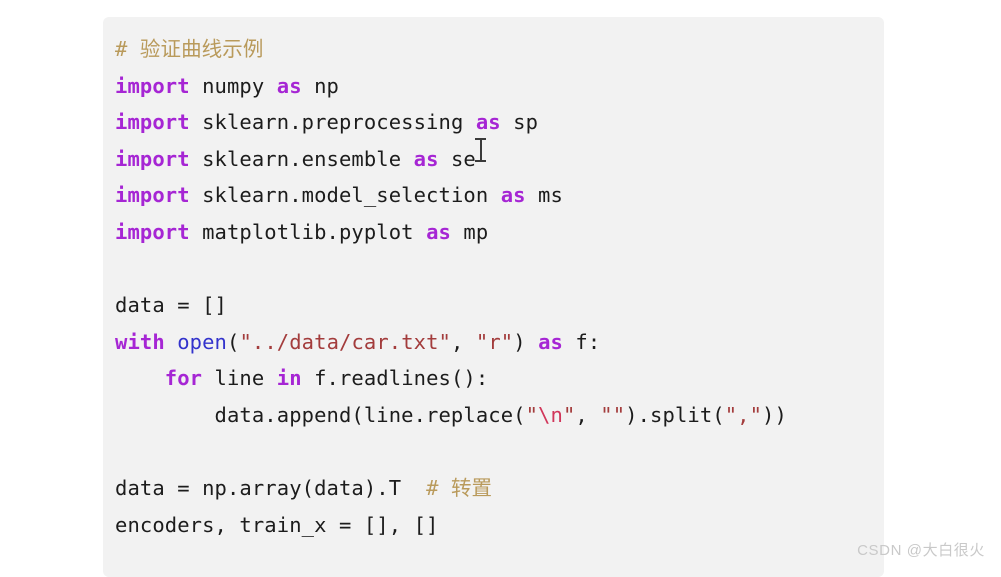 Image resolution: width=1001 pixels, height=577 pixels. I want to click on code-line: # 验证曲线示例, so click(493, 49).